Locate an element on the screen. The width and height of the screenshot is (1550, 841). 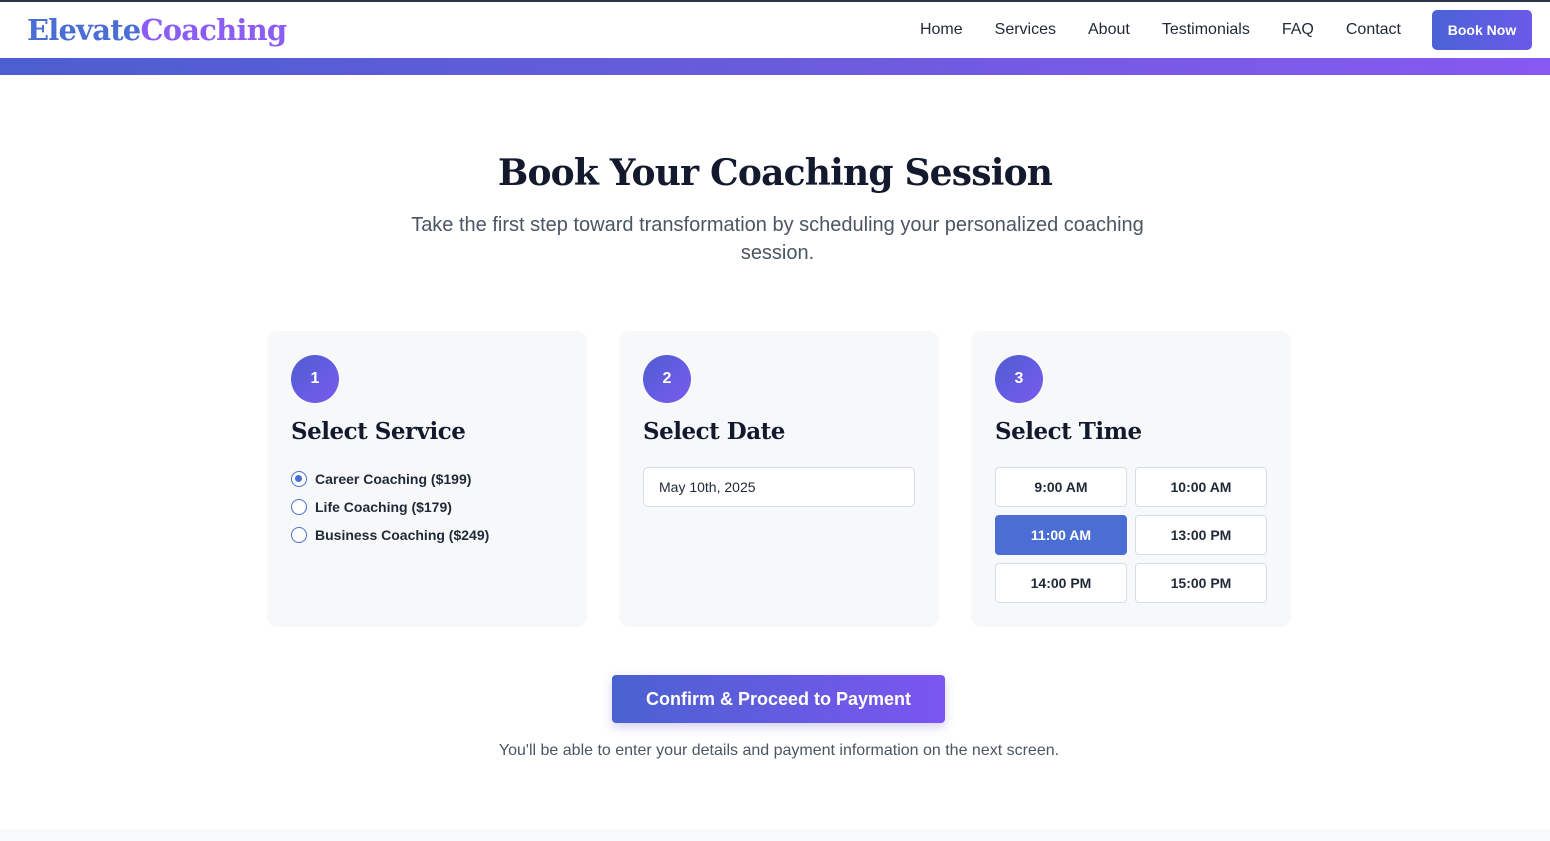
nav-link-testimonials: Testimonials is located at coordinates (1206, 30).